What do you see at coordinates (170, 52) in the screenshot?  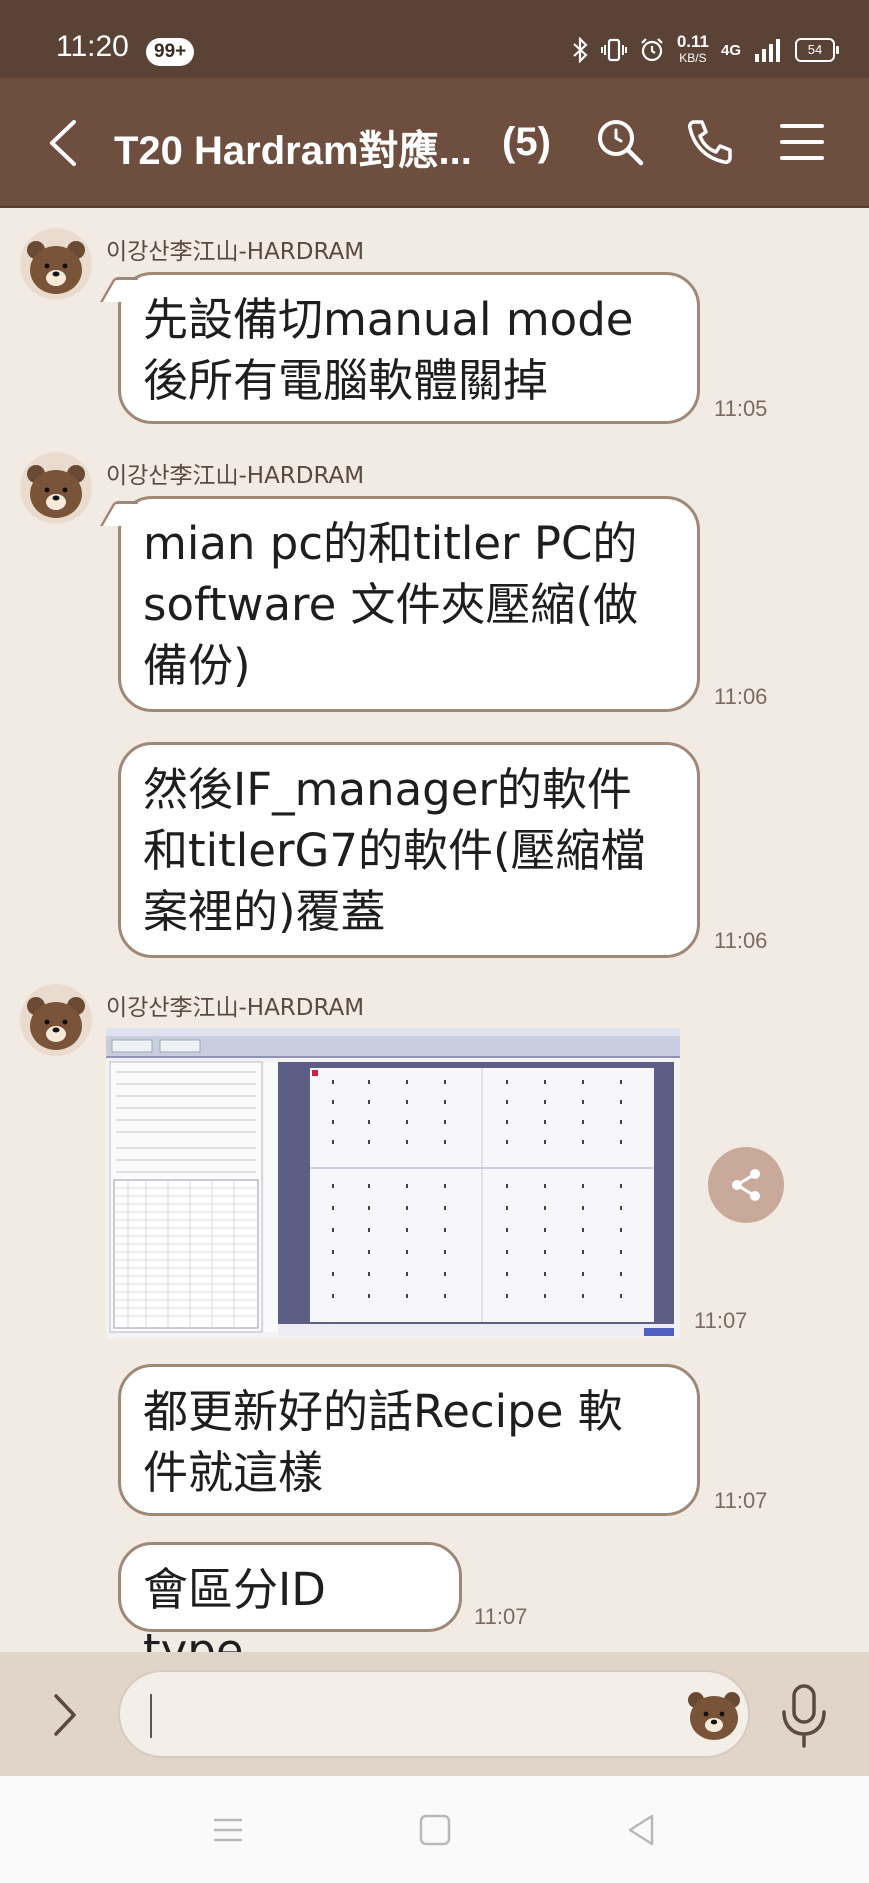 I see `notification-badge: 99+` at bounding box center [170, 52].